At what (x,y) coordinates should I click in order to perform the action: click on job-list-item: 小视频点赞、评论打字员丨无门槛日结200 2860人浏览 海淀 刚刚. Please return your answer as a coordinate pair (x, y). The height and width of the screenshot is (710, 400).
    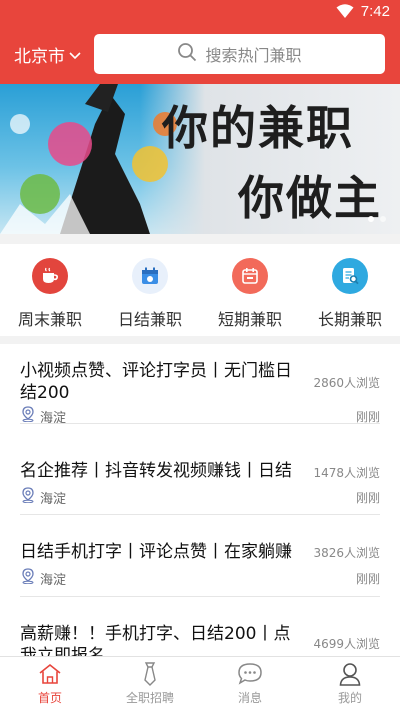
    Looking at the image, I should click on (200, 385).